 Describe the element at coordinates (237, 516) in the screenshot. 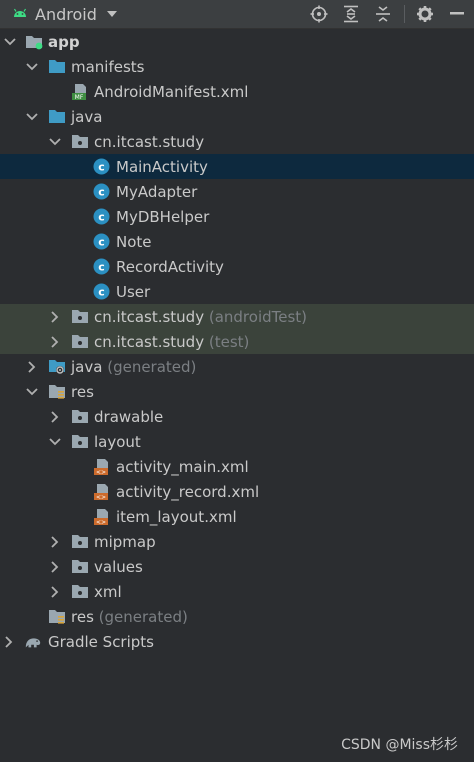

I see `tree-node-item-layout-xml: <> item_layout.xml` at that location.